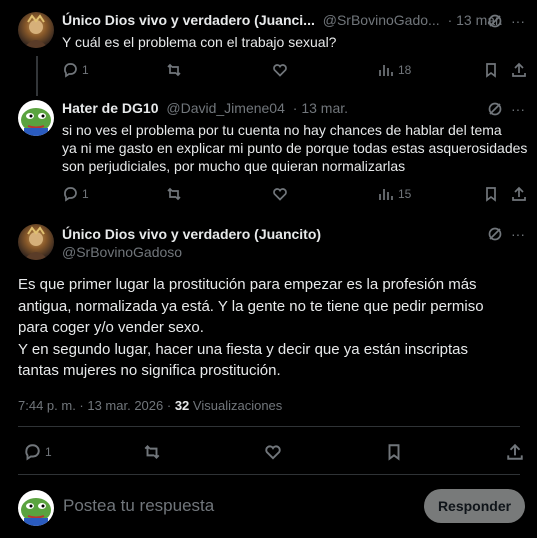 The image size is (537, 538). What do you see at coordinates (37, 76) in the screenshot?
I see `thread-line` at bounding box center [37, 76].